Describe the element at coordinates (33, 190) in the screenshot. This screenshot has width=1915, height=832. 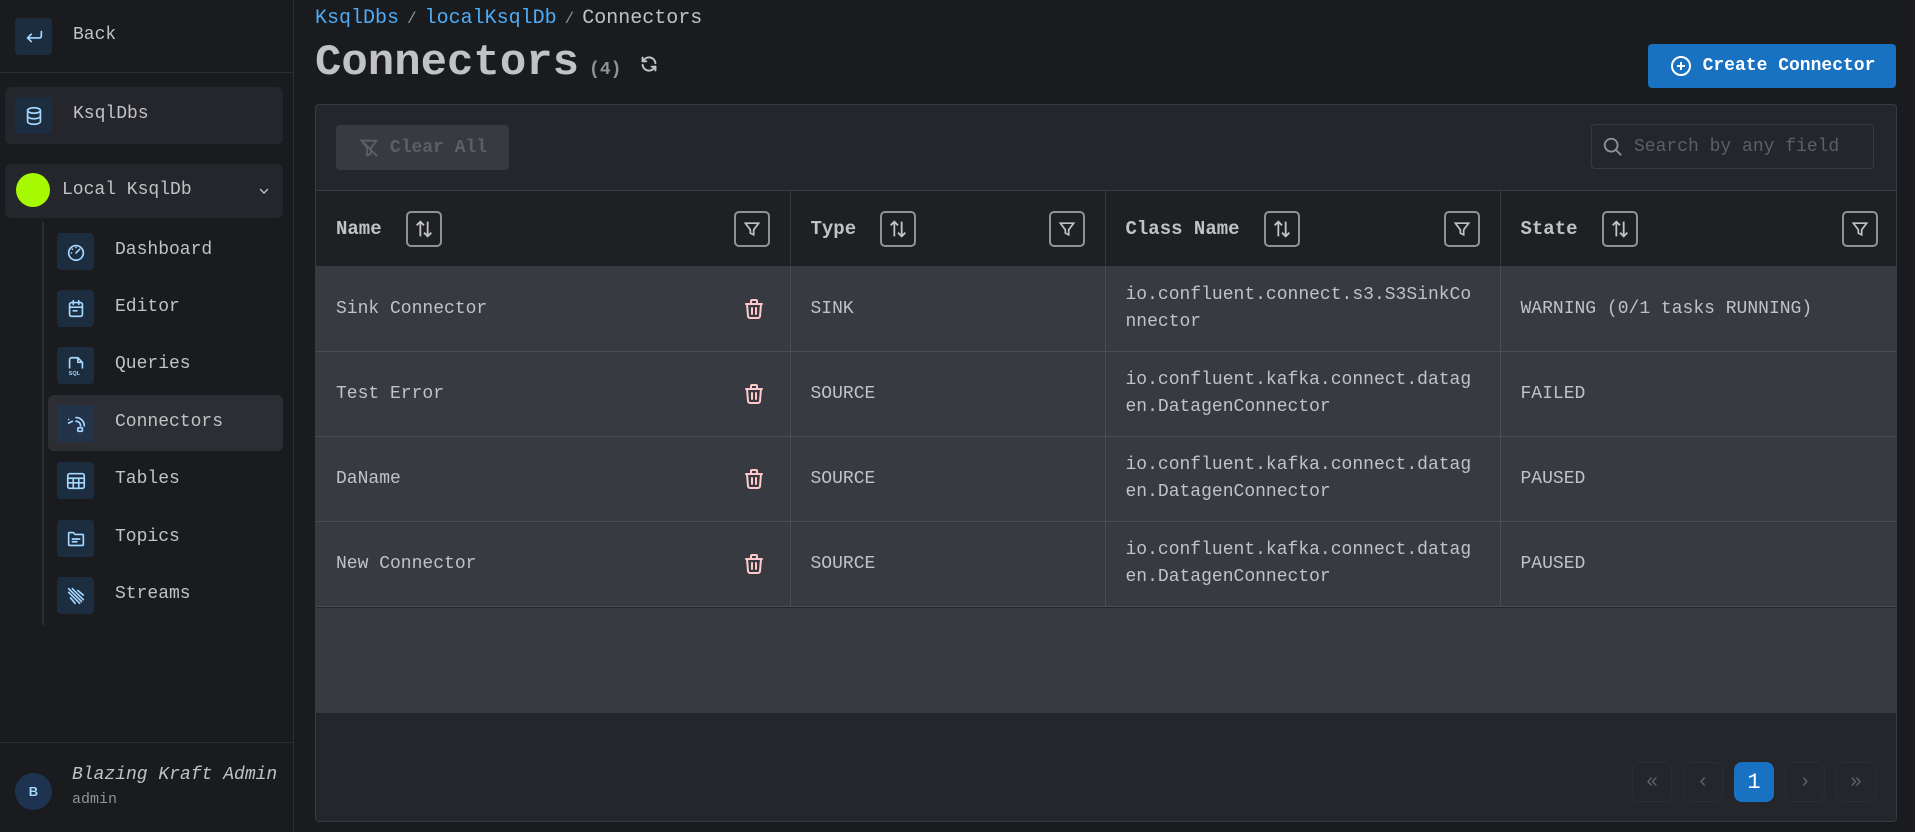
I see `db-status-dot` at that location.